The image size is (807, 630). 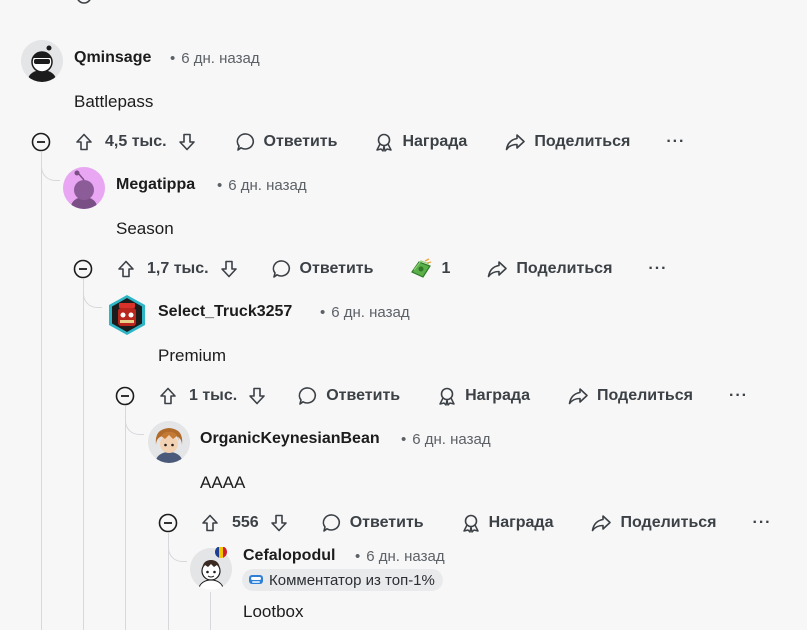 What do you see at coordinates (155, 185) in the screenshot?
I see `username: Megatippa` at bounding box center [155, 185].